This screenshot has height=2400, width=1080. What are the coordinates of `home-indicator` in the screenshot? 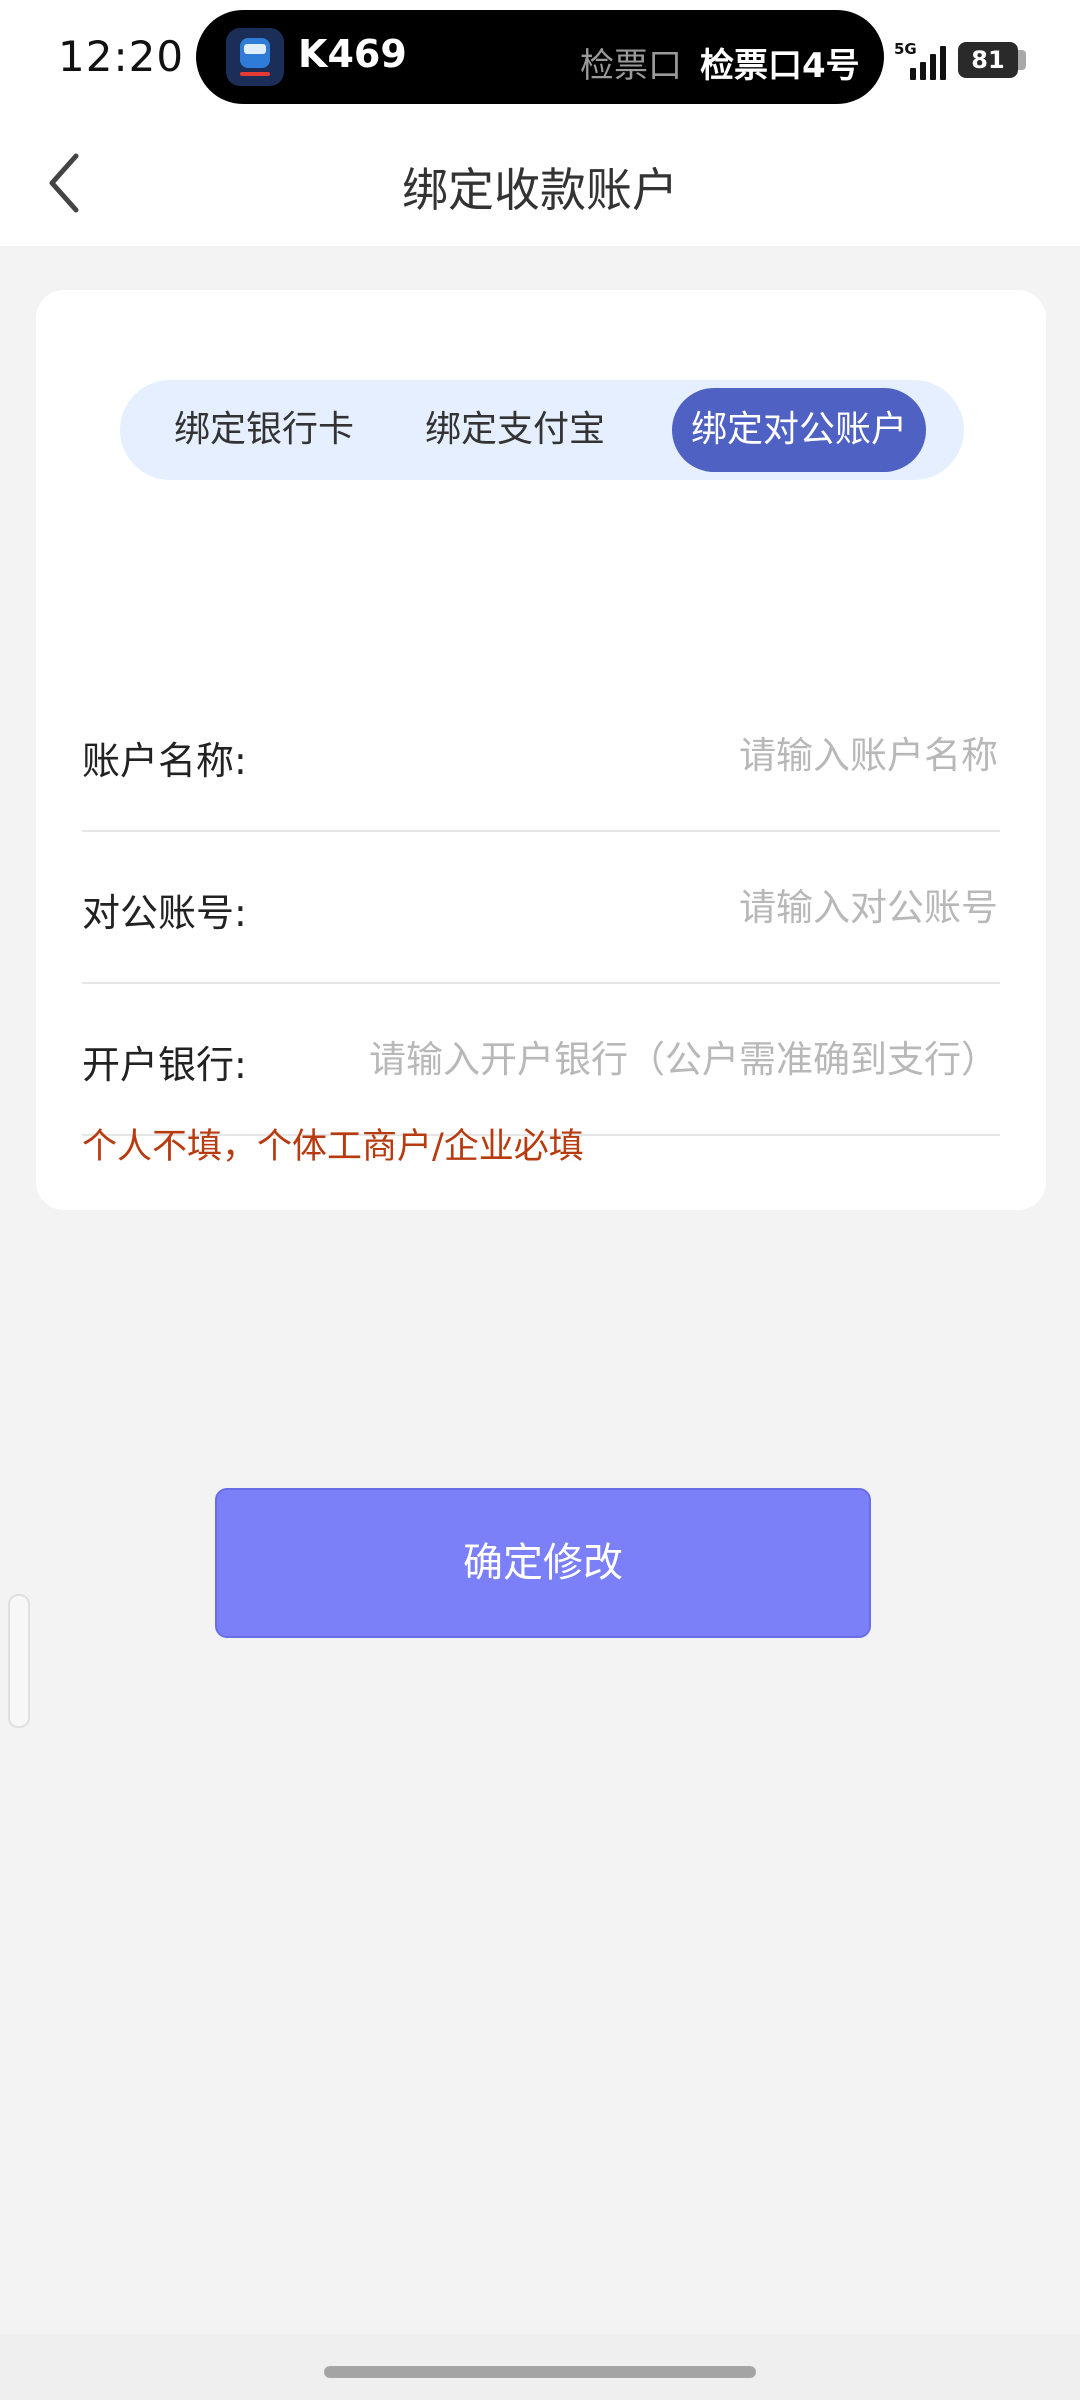 It's located at (540, 2372).